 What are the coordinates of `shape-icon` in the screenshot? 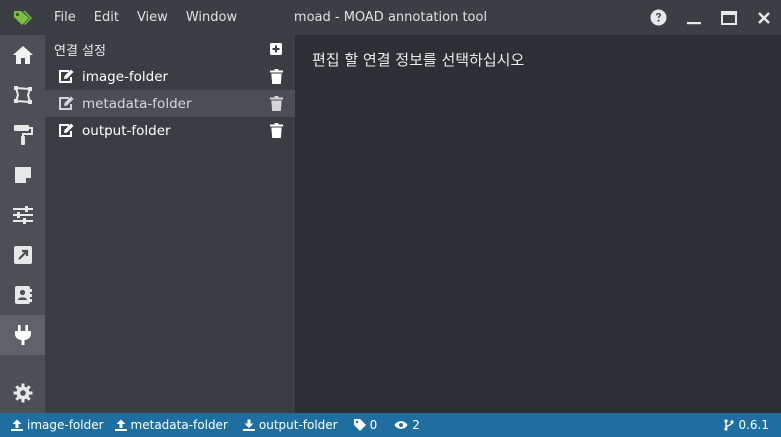 It's located at (22, 95).